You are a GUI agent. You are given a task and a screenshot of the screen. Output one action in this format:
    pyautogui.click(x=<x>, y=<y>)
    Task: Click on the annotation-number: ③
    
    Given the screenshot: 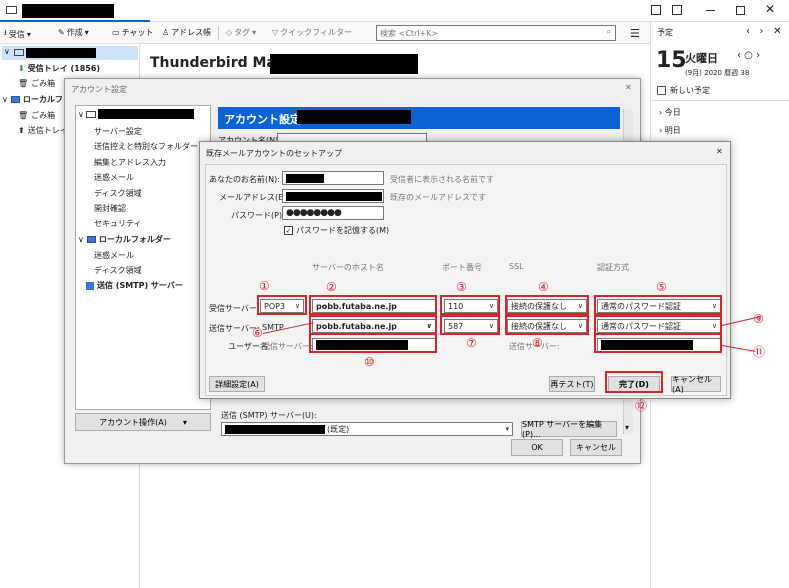 What is the action you would take?
    pyautogui.click(x=461, y=287)
    